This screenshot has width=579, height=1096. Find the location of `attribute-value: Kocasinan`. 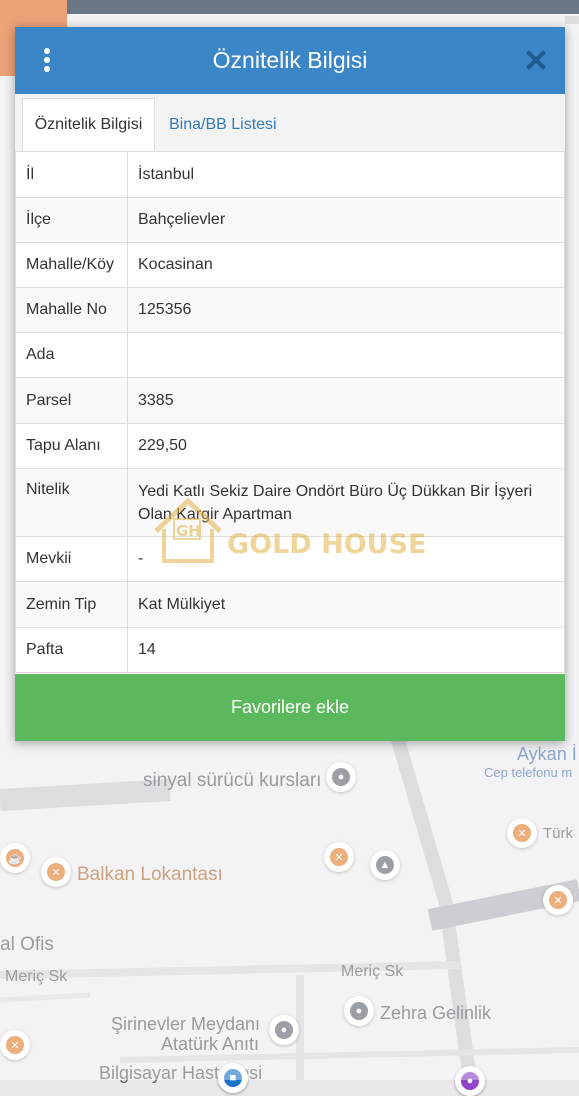

attribute-value: Kocasinan is located at coordinates (346, 265).